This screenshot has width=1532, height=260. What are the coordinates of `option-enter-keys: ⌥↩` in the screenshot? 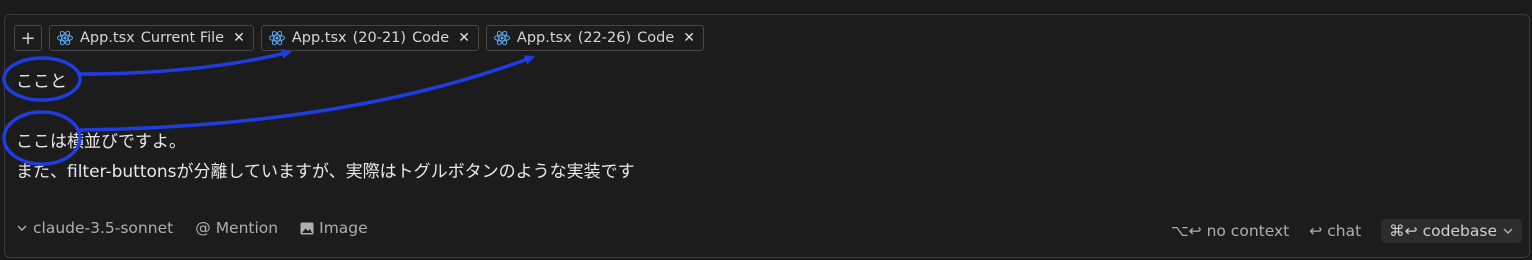 It's located at (1186, 231).